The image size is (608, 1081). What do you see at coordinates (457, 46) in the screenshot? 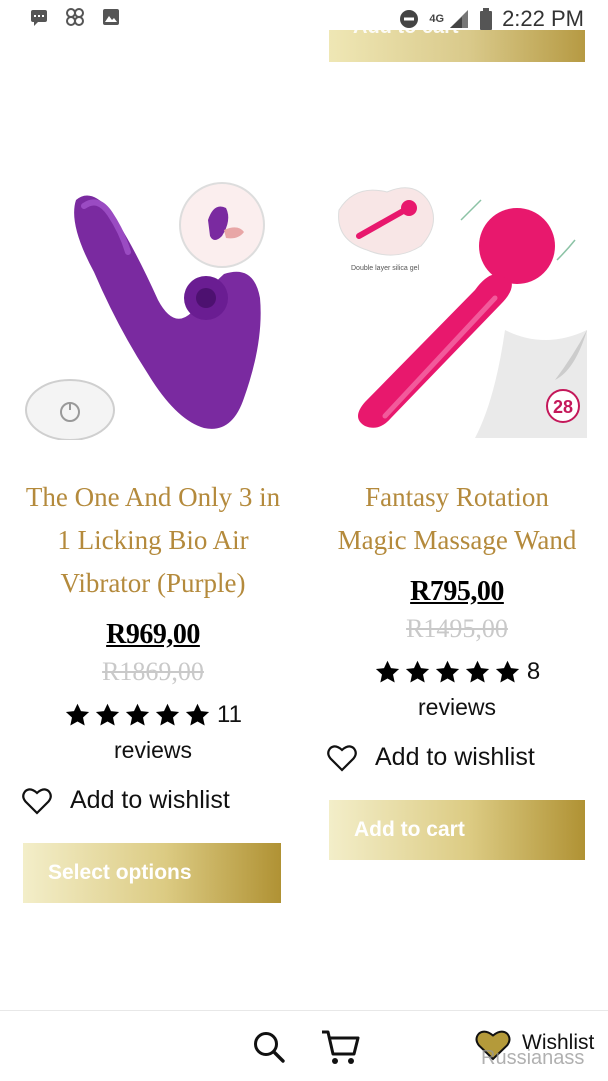
I see `add-to-cart-button-previous: Add to cart` at bounding box center [457, 46].